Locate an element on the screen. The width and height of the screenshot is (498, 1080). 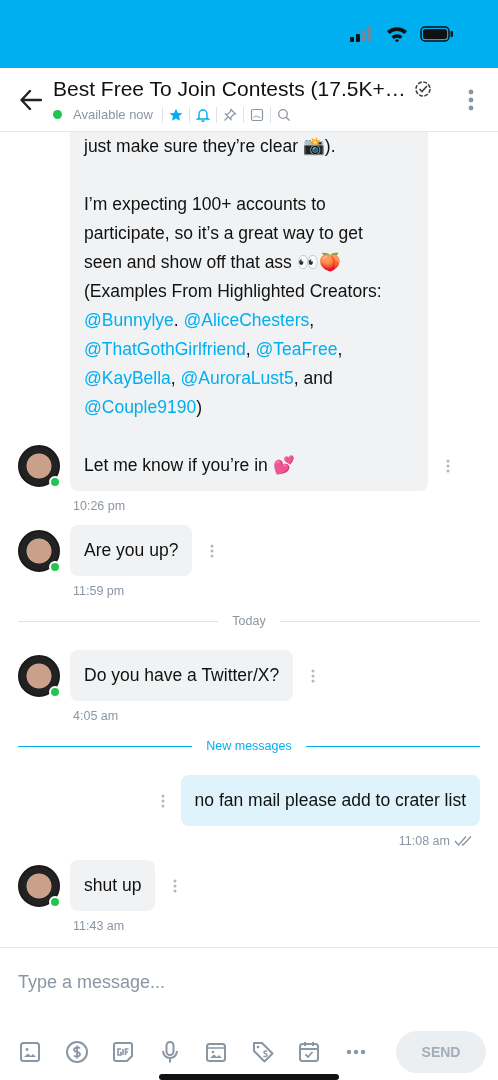
dollar-icon is located at coordinates (76, 1052).